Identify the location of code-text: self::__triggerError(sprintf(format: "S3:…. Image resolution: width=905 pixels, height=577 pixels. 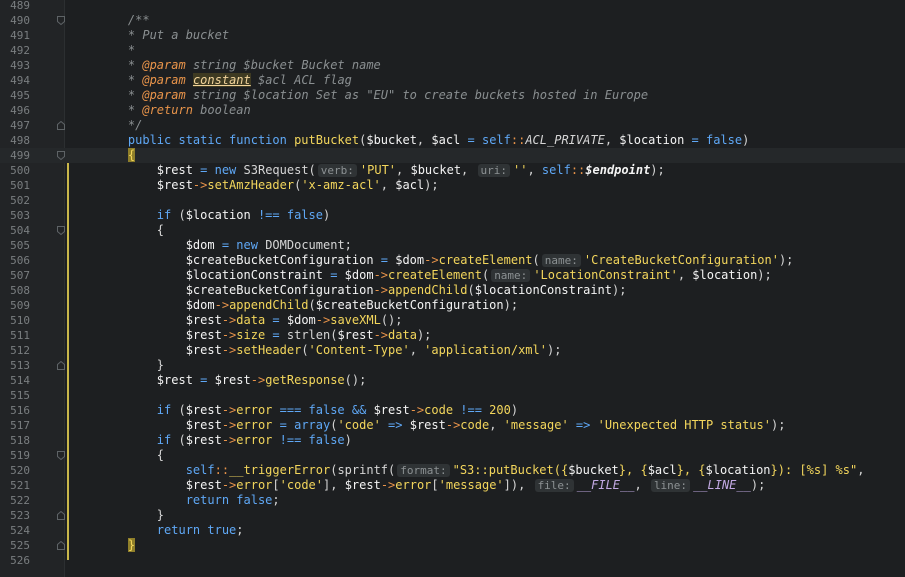
(481, 470).